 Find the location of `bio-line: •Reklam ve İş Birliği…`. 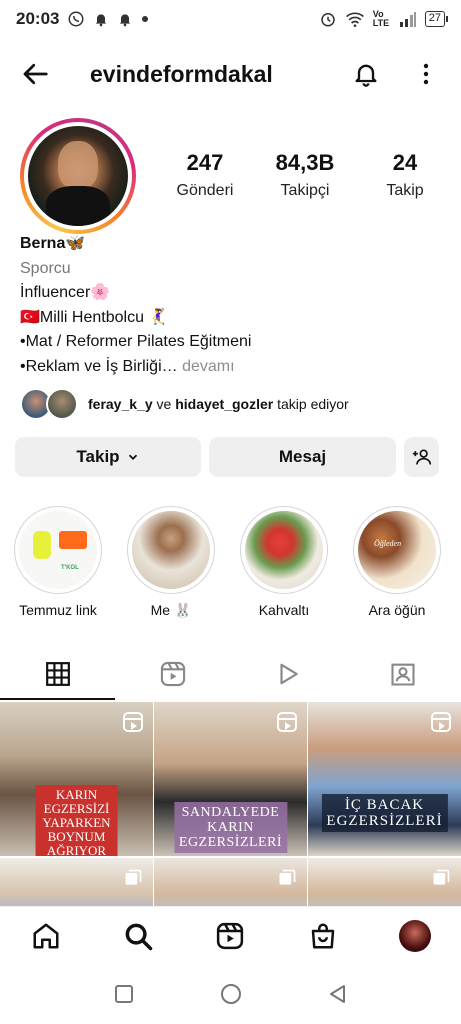

bio-line: •Reklam ve İş Birliği… is located at coordinates (99, 366).